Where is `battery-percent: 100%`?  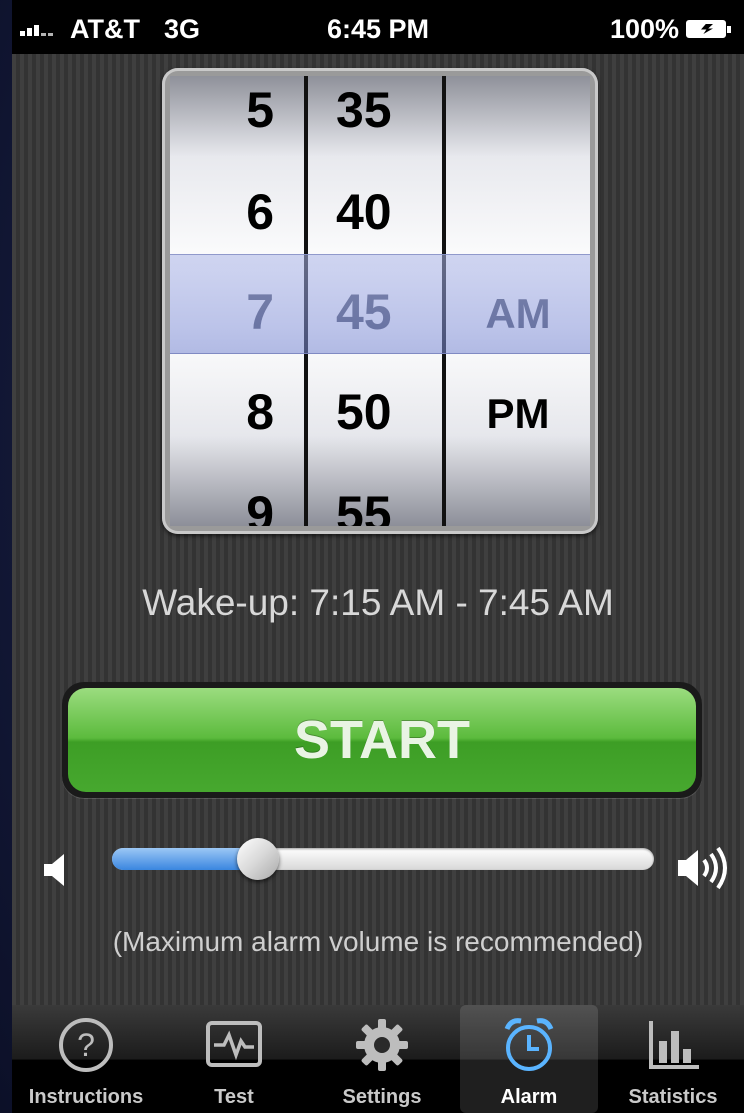 battery-percent: 100% is located at coordinates (645, 29).